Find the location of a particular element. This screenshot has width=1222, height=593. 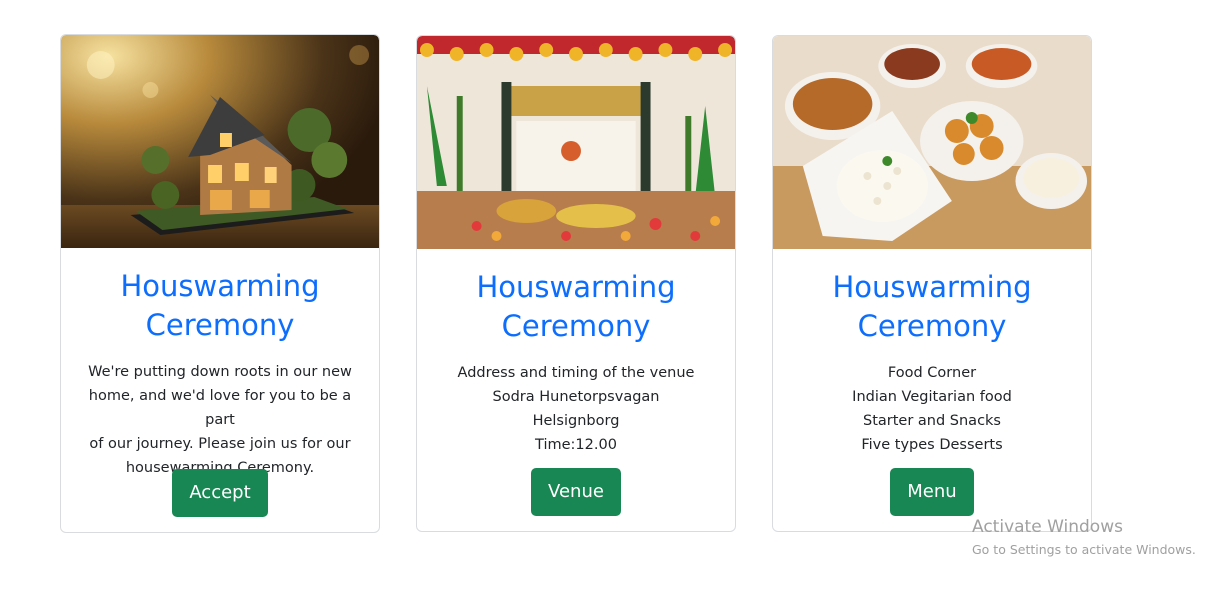

card-text-line: We're putting down roots in our new is located at coordinates (220, 372).